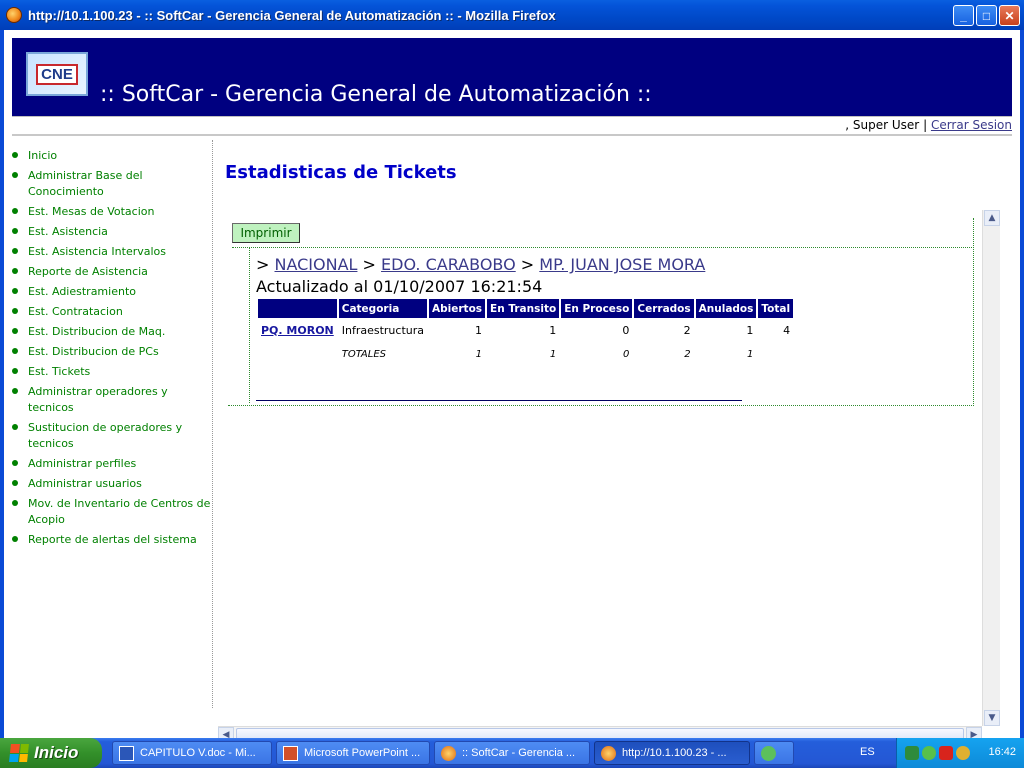 The width and height of the screenshot is (1024, 768). What do you see at coordinates (929, 753) in the screenshot?
I see `user-icon` at bounding box center [929, 753].